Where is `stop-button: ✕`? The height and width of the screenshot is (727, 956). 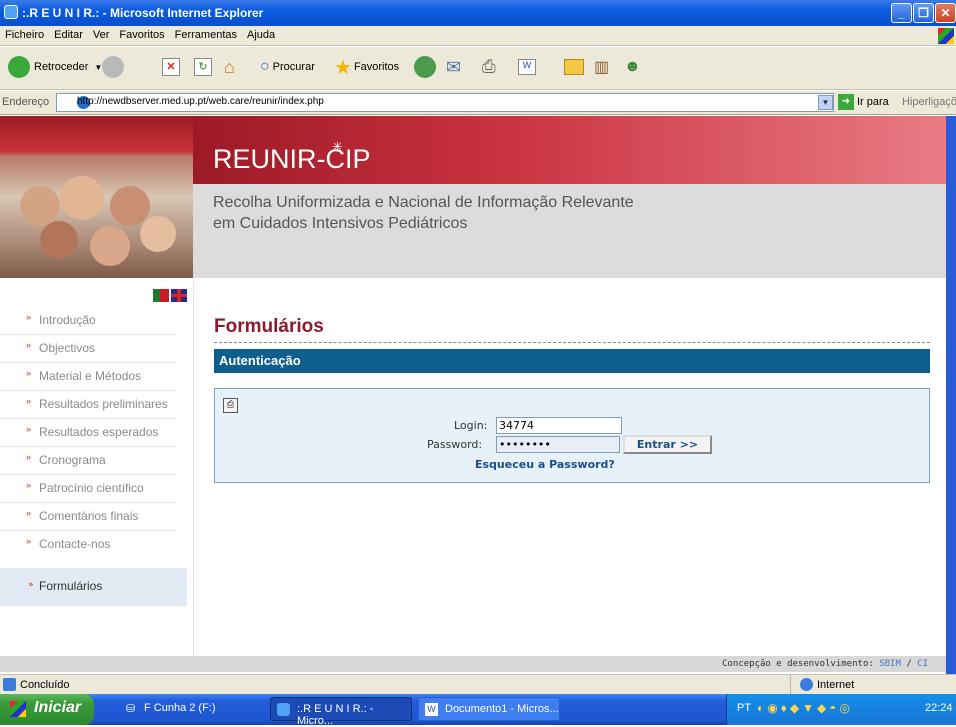 stop-button: ✕ is located at coordinates (171, 67).